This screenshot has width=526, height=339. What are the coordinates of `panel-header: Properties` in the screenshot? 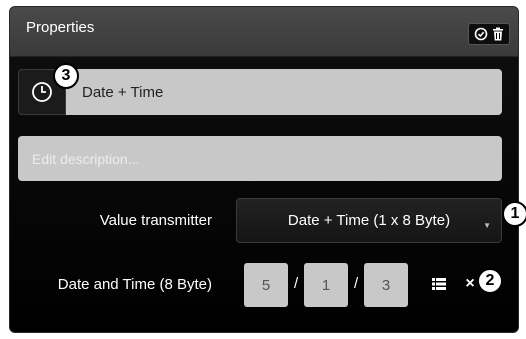 It's located at (264, 32).